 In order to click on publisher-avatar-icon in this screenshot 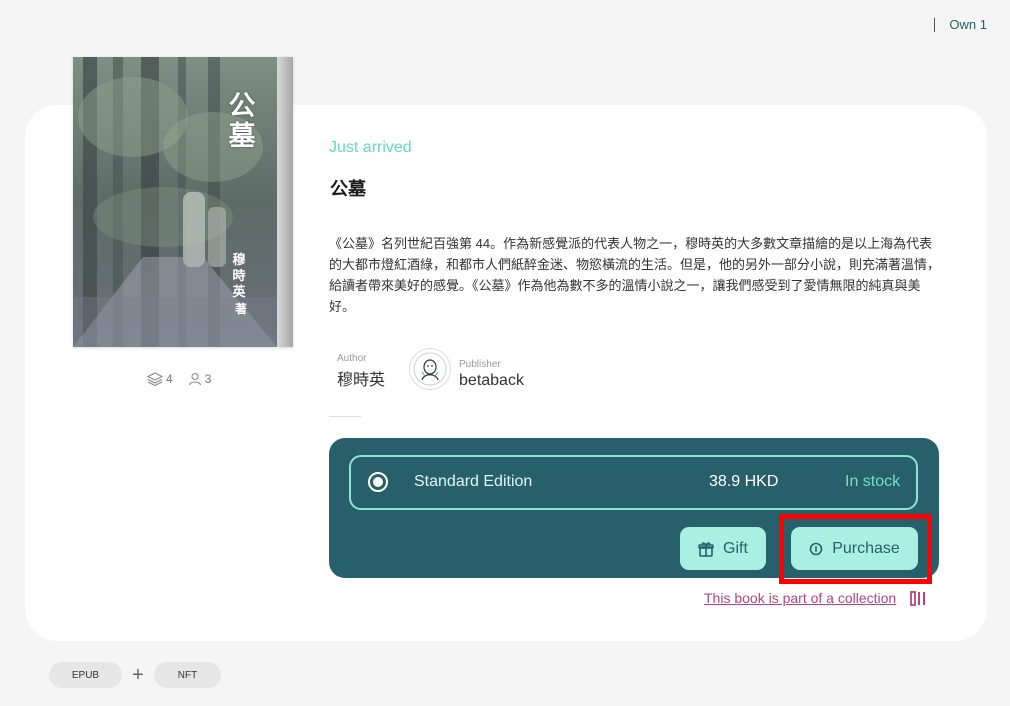, I will do `click(430, 369)`.